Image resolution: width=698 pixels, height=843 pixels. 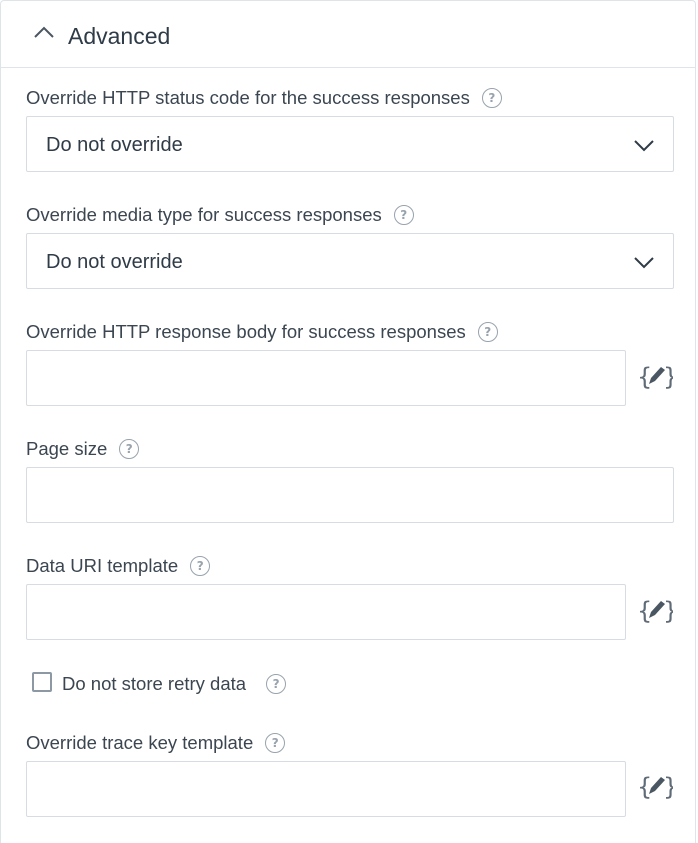 What do you see at coordinates (350, 144) in the screenshot?
I see `status-code-select: Do not override` at bounding box center [350, 144].